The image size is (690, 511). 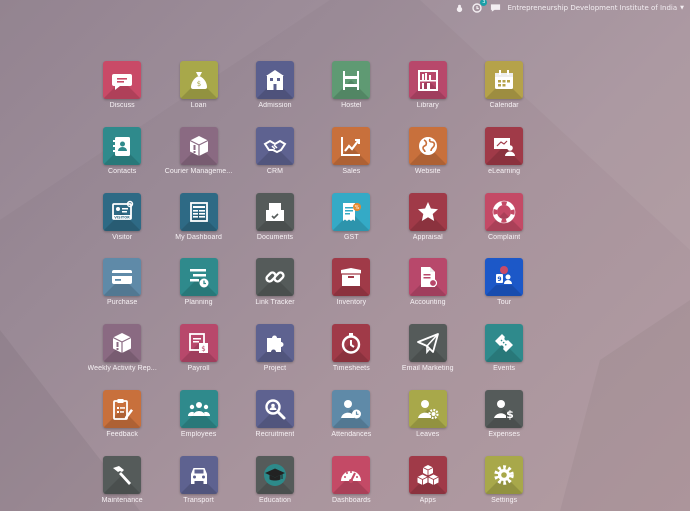 I want to click on app-library: Library, so click(x=428, y=94).